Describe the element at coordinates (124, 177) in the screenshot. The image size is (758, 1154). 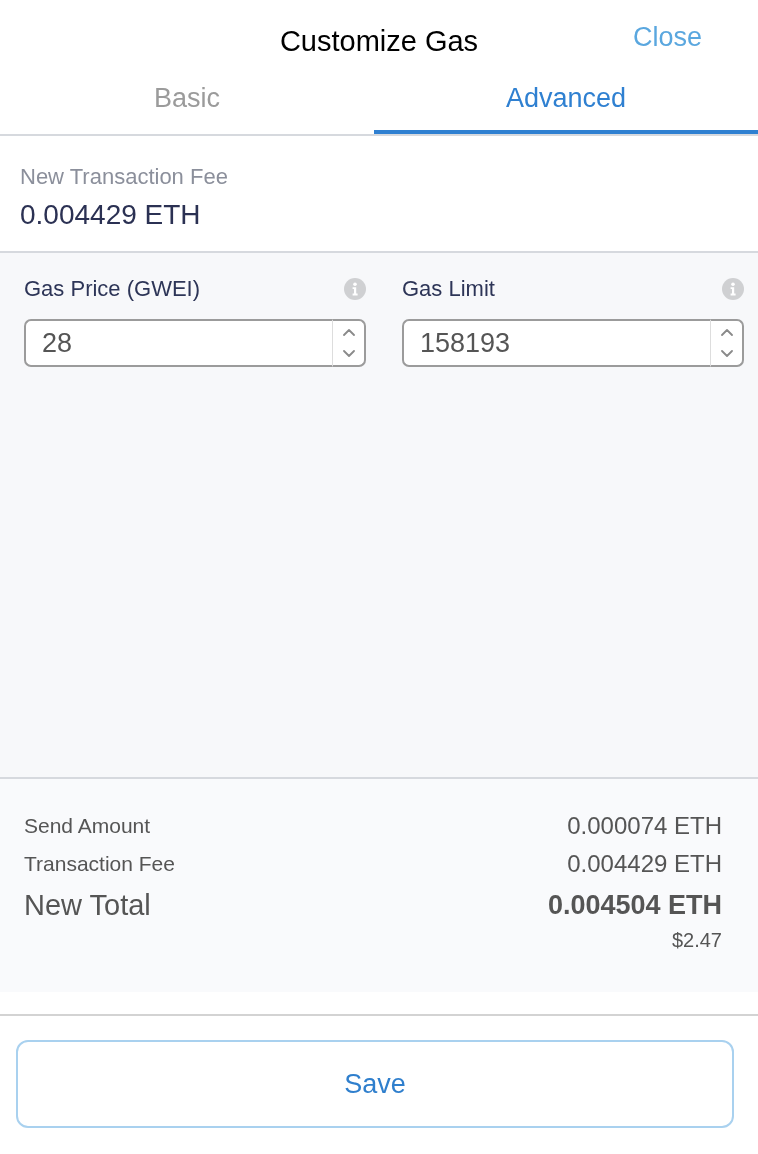
I see `fee-label: New Transaction Fee` at that location.